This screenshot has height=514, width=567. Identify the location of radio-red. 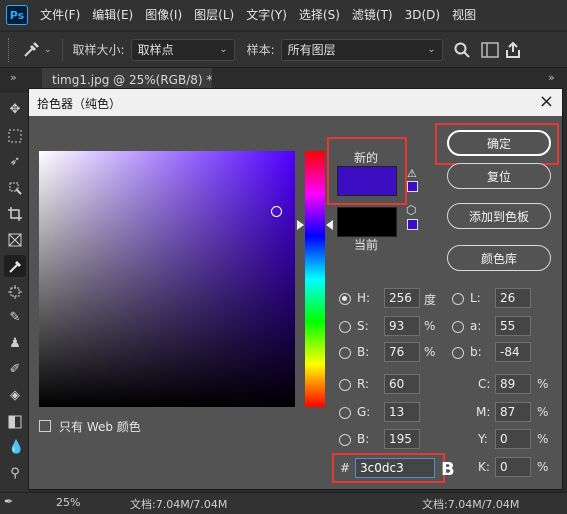
(345, 385).